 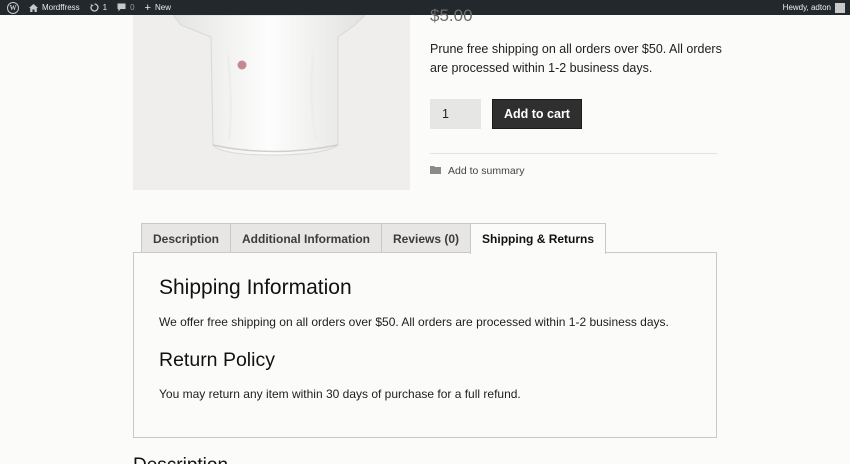 I want to click on tab-shipping-returns: Shipping & Returns, so click(x=538, y=238).